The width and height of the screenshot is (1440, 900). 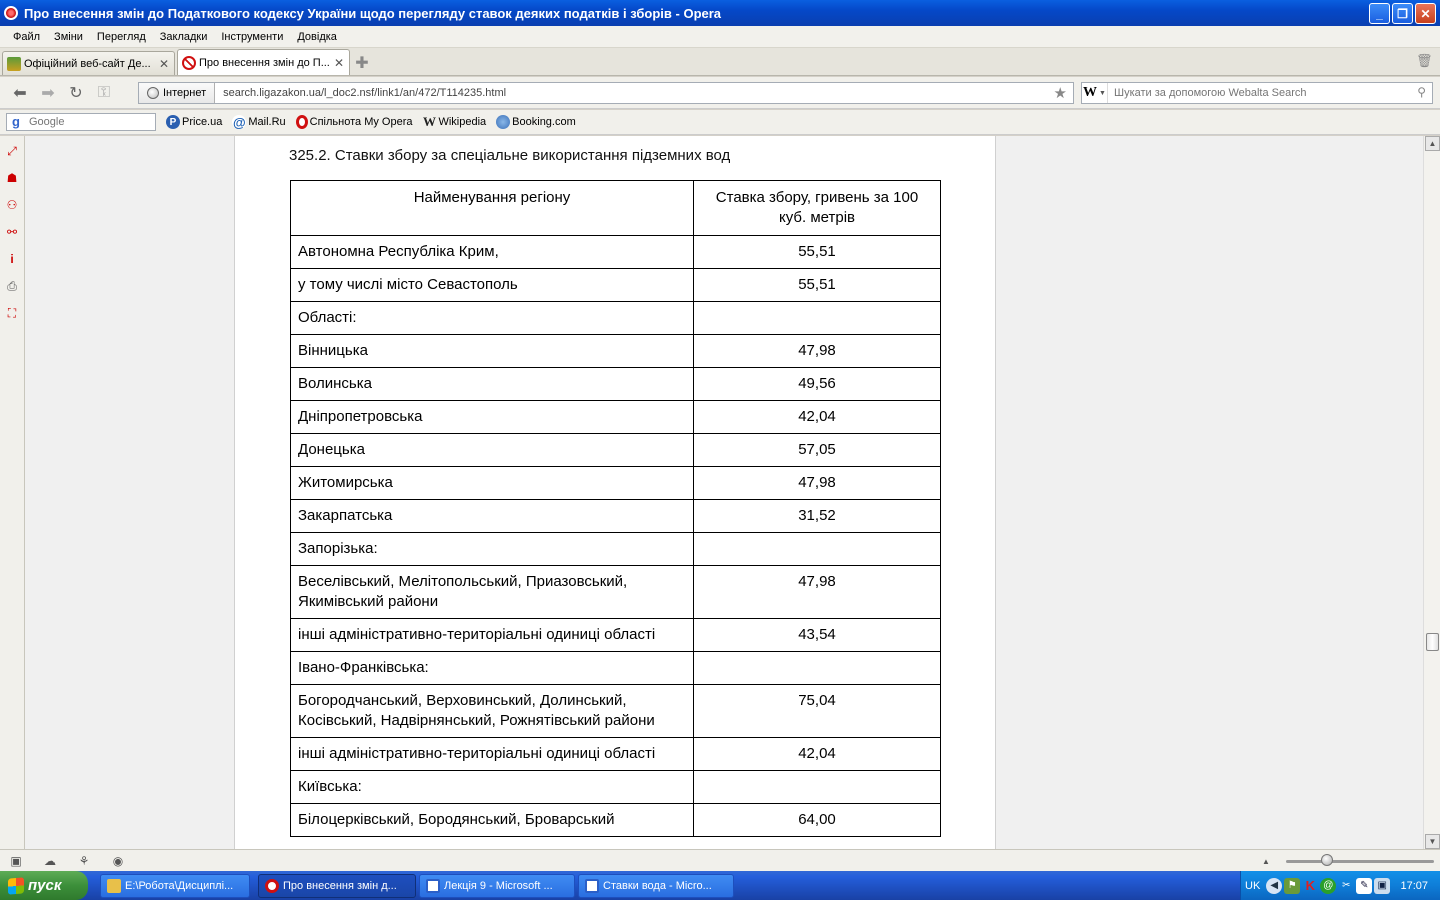 I want to click on rate-cell: 43,54, so click(x=817, y=635).